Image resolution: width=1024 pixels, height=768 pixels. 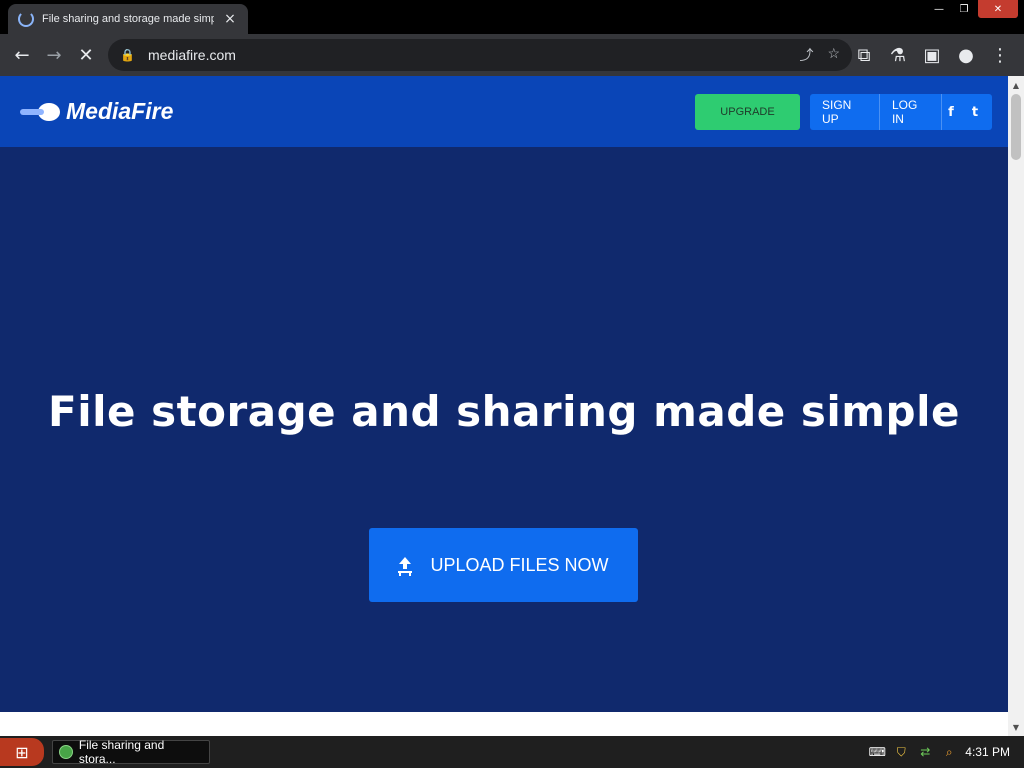 I want to click on address-bar: 🔒 mediafire.com ⤴ ☆, so click(x=480, y=55).